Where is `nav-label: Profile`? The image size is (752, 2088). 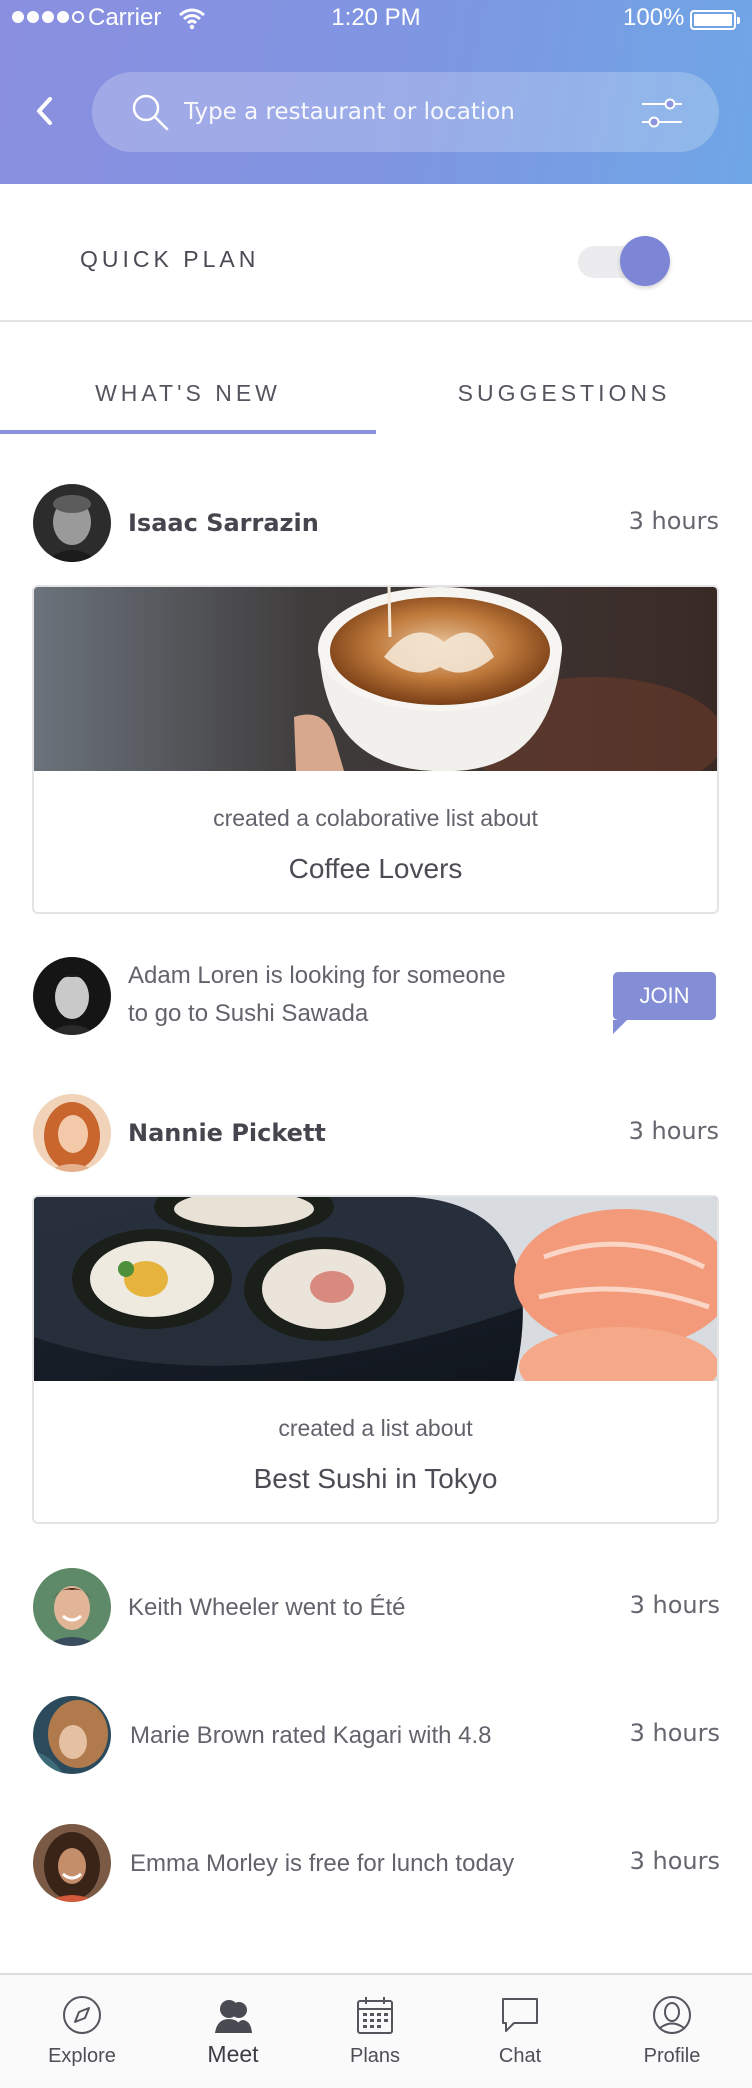 nav-label: Profile is located at coordinates (672, 2056).